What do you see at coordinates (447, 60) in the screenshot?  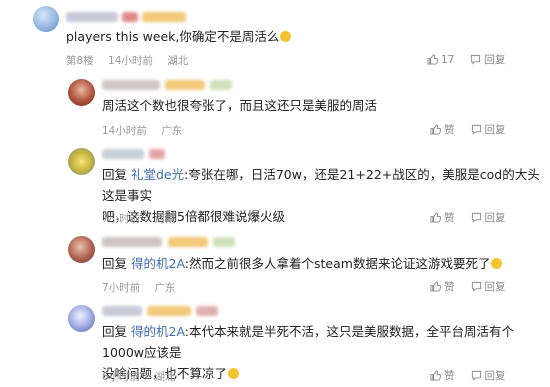 I see `like-count: 17` at bounding box center [447, 60].